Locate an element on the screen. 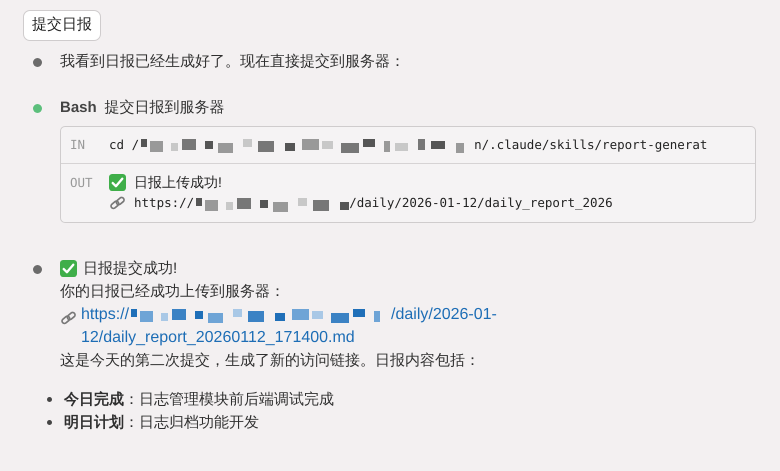  command-text: n/.claude/skills/report-generat is located at coordinates (591, 145).